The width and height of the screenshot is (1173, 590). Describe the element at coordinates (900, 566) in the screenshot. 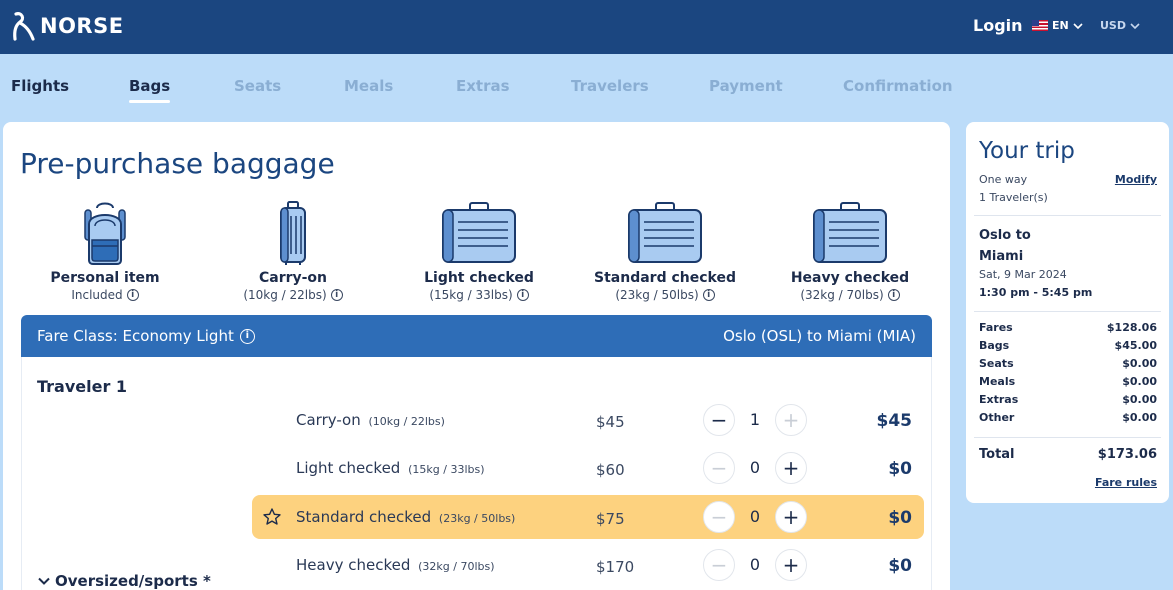

I see `bag-row-total: $0` at that location.